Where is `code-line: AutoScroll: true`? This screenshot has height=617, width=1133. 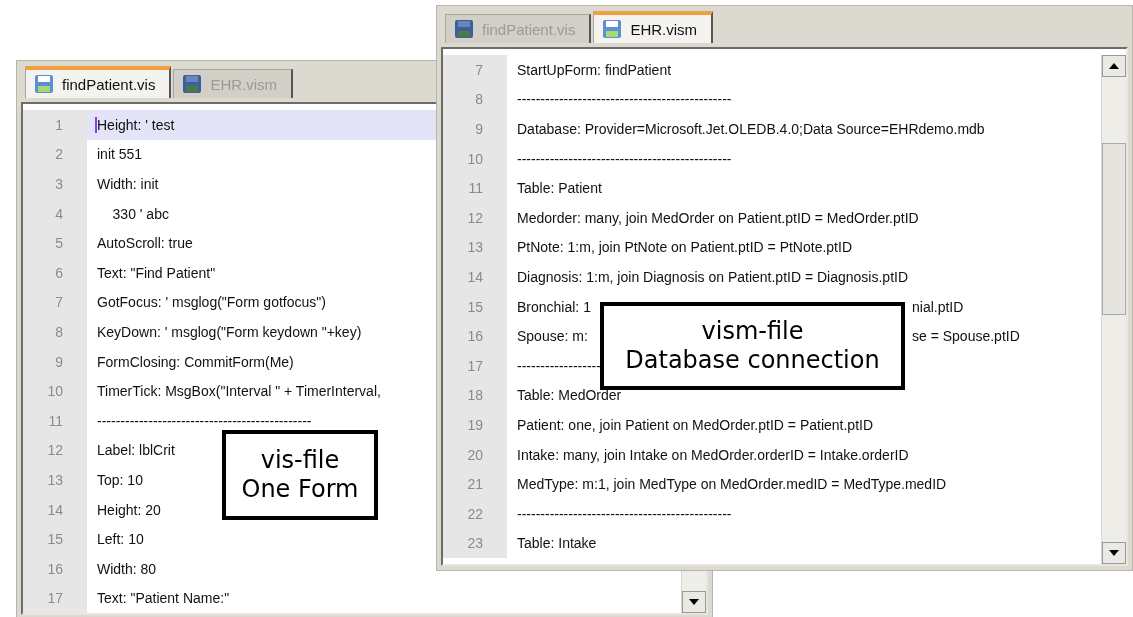
code-line: AutoScroll: true is located at coordinates (144, 243).